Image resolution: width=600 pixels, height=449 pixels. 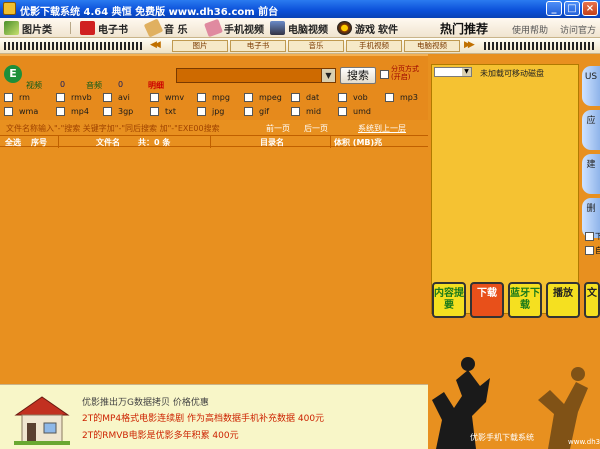 I want to click on audio-count-label: 音频, so click(x=94, y=85).